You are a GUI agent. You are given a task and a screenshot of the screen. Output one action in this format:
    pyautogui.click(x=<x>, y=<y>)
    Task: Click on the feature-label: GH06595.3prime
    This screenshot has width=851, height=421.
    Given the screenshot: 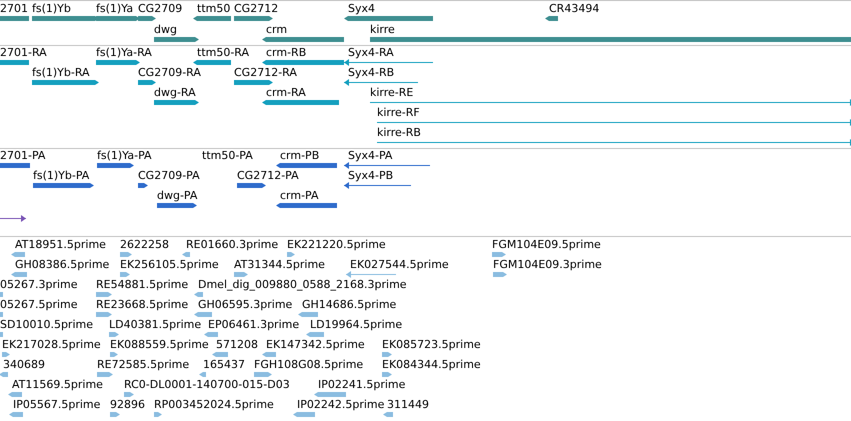 What is the action you would take?
    pyautogui.click(x=245, y=305)
    